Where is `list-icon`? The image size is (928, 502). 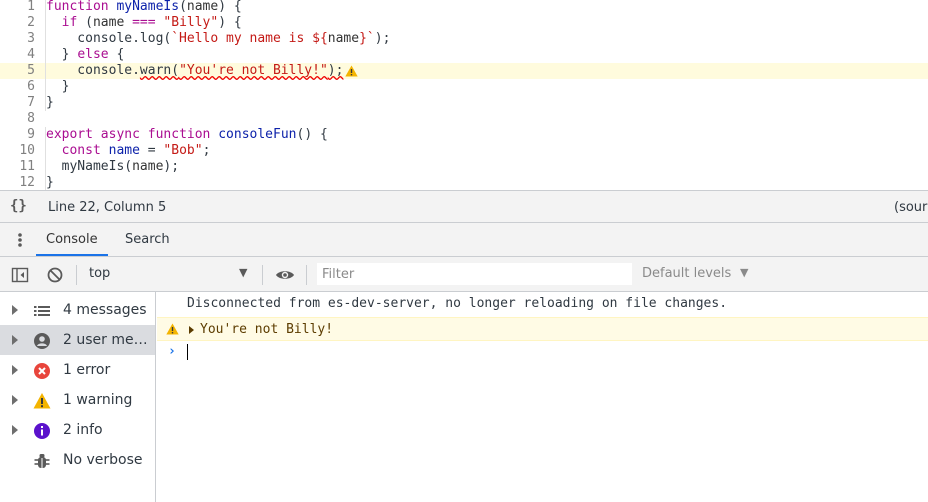 list-icon is located at coordinates (42, 311).